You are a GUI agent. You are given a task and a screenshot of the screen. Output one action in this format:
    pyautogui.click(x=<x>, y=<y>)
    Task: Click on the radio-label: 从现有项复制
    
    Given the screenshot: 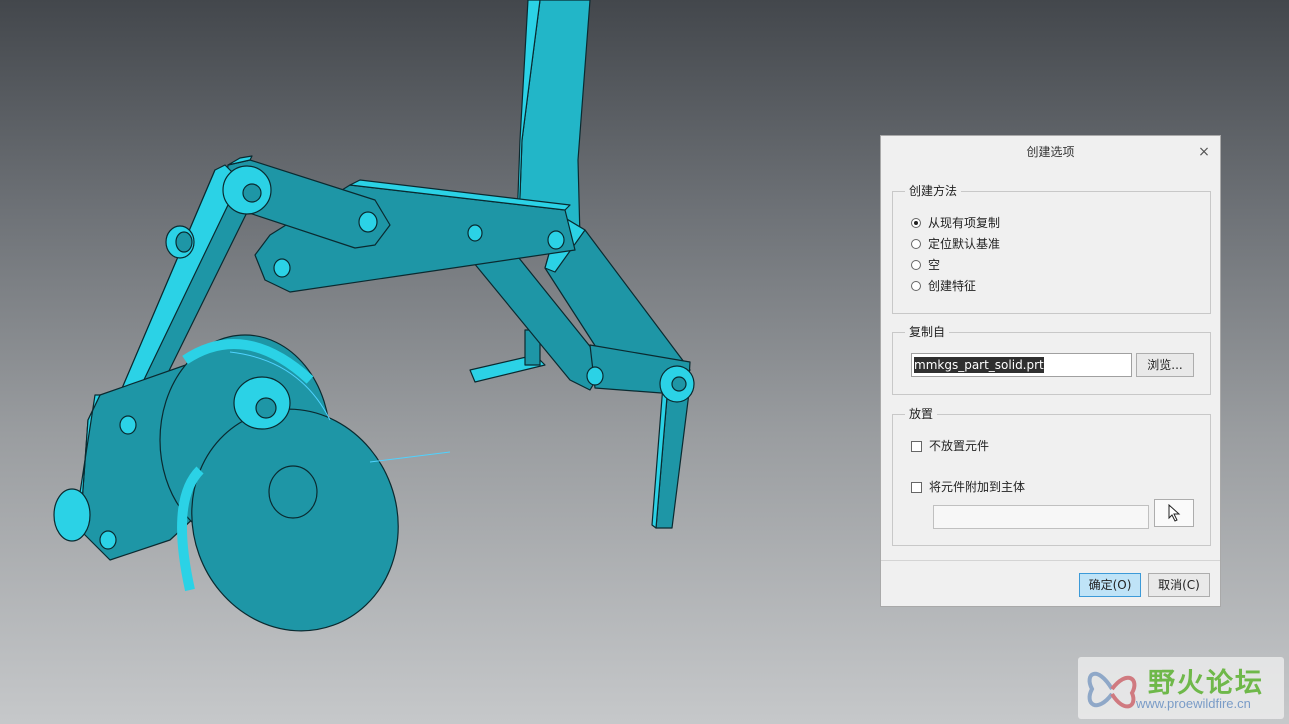 What is the action you would take?
    pyautogui.click(x=964, y=223)
    